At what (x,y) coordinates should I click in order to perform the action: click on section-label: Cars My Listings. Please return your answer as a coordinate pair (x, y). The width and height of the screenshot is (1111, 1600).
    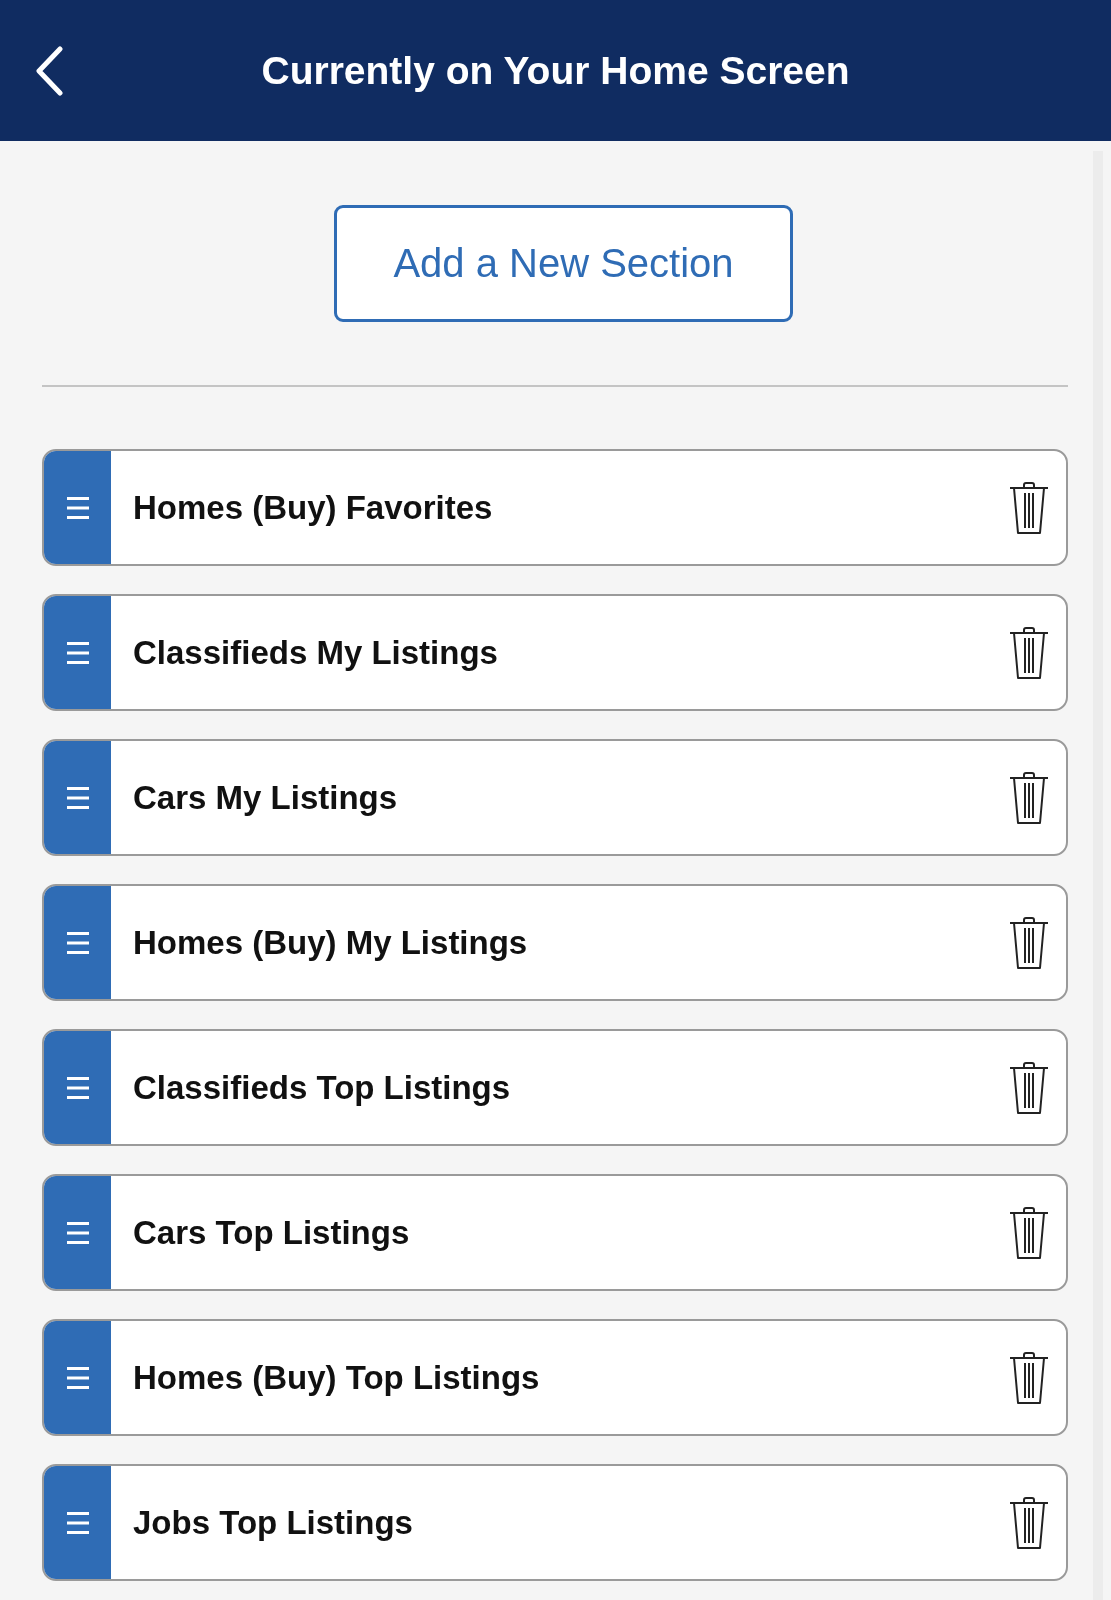
    Looking at the image, I should click on (266, 797).